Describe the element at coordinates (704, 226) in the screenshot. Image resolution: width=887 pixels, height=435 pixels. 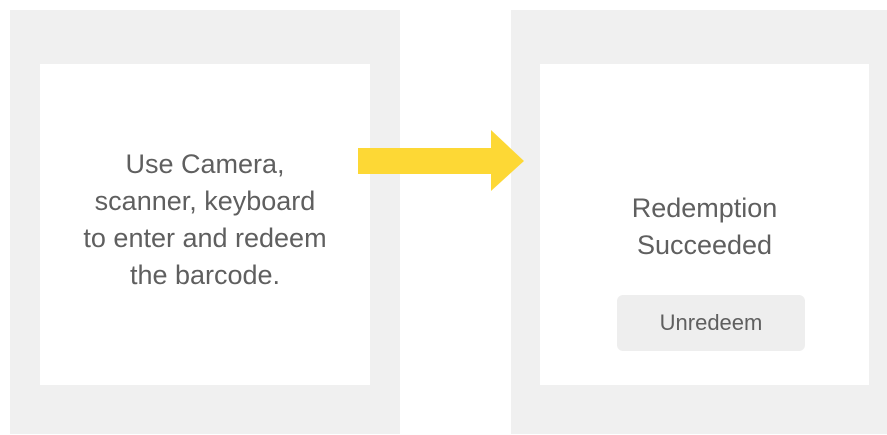
I see `redemption-status-text: Redemption Succeeded` at that location.